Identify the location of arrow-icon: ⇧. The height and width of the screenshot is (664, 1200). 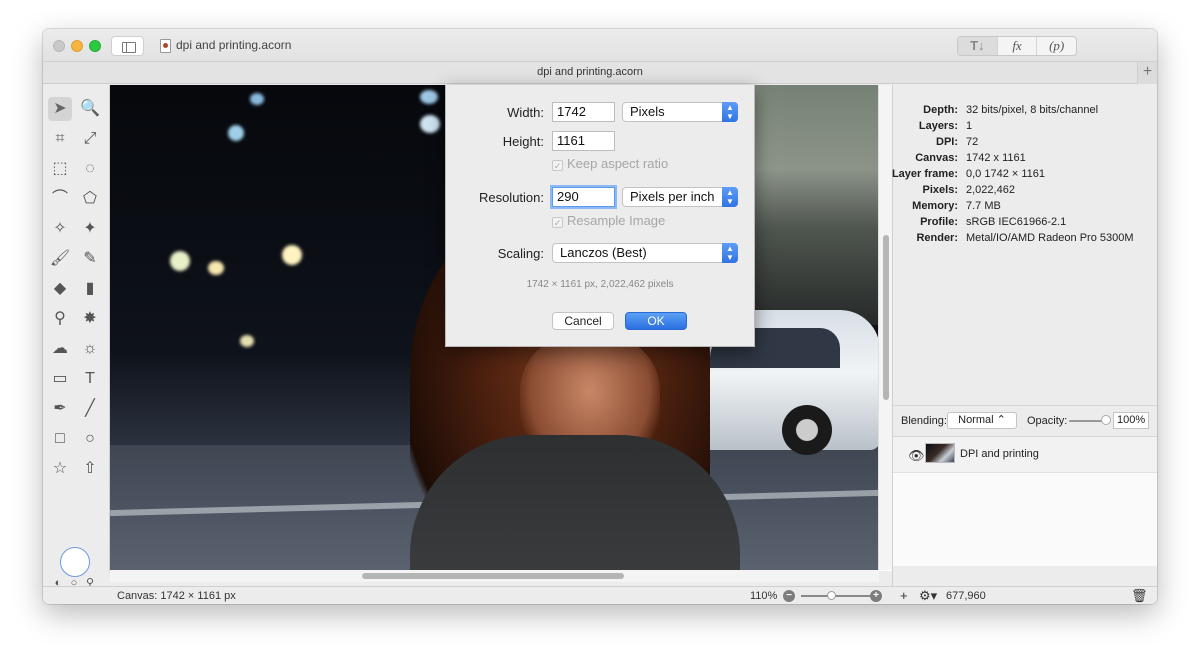
(90, 468).